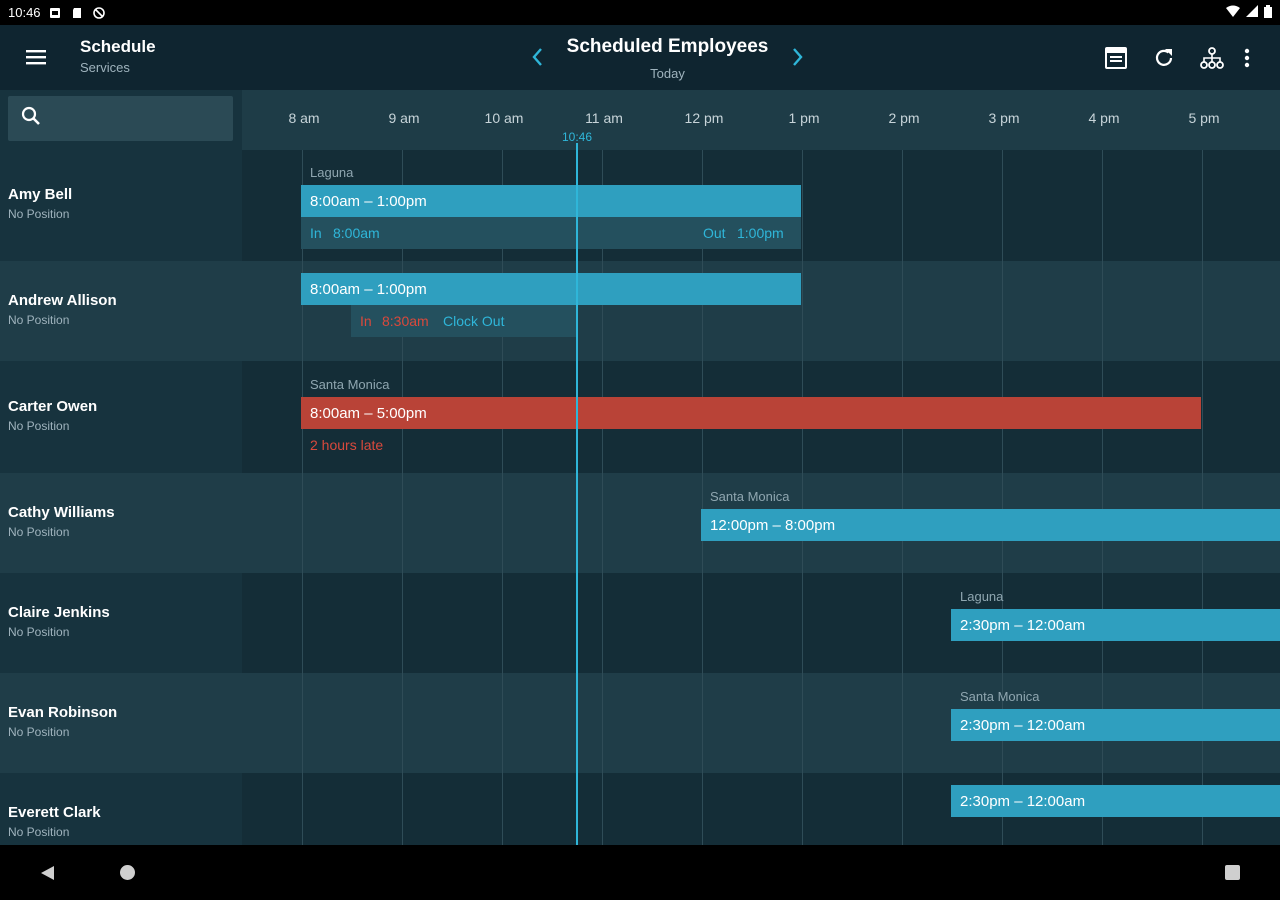  Describe the element at coordinates (105, 67) in the screenshot. I see `app-subtitle: Services` at that location.